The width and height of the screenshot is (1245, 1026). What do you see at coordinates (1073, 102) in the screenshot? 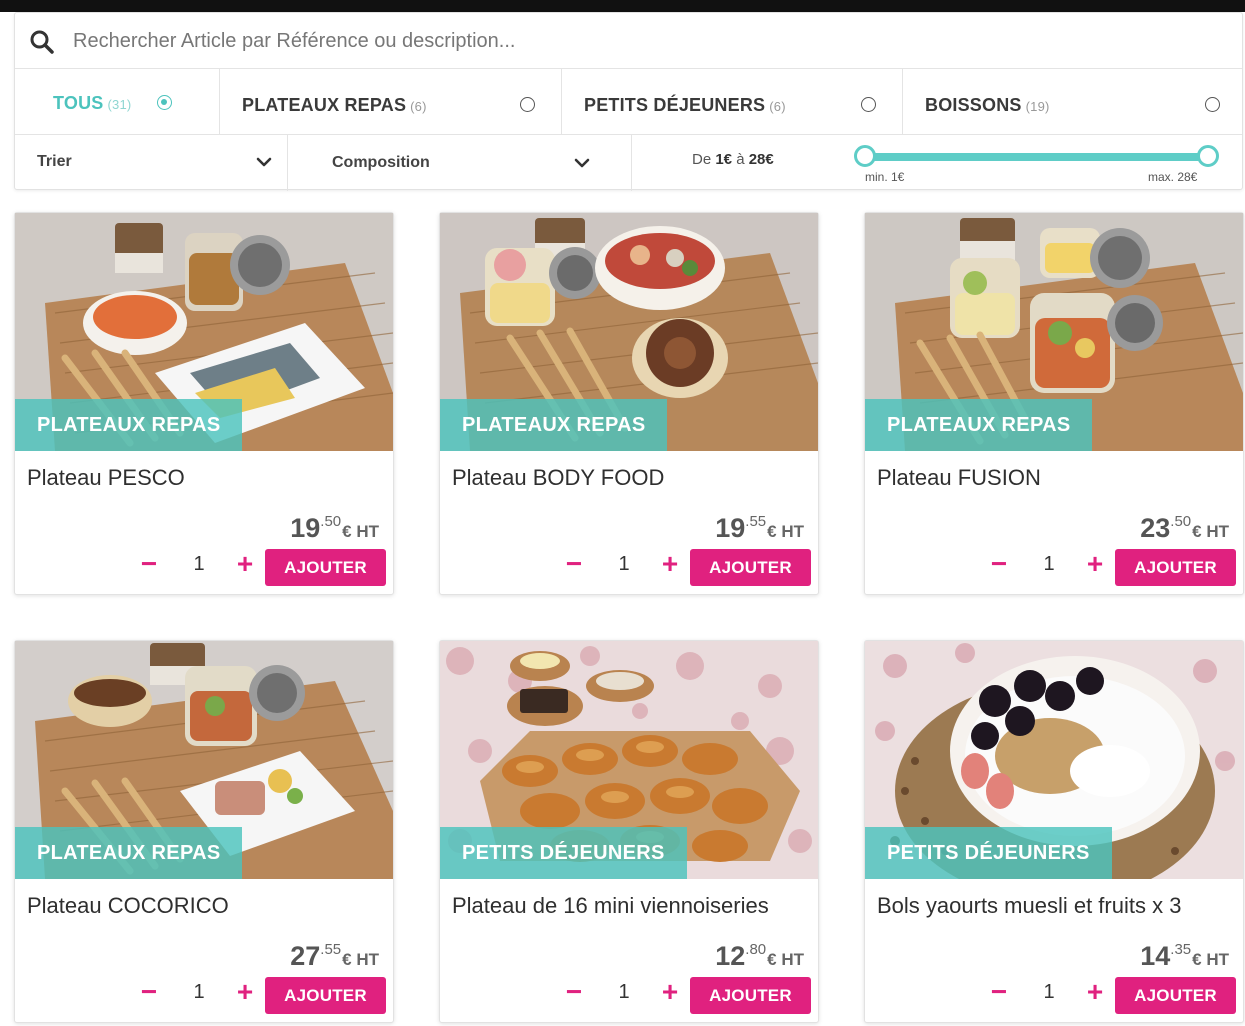
I see `tab-boissons: BOISSONS (19)` at bounding box center [1073, 102].